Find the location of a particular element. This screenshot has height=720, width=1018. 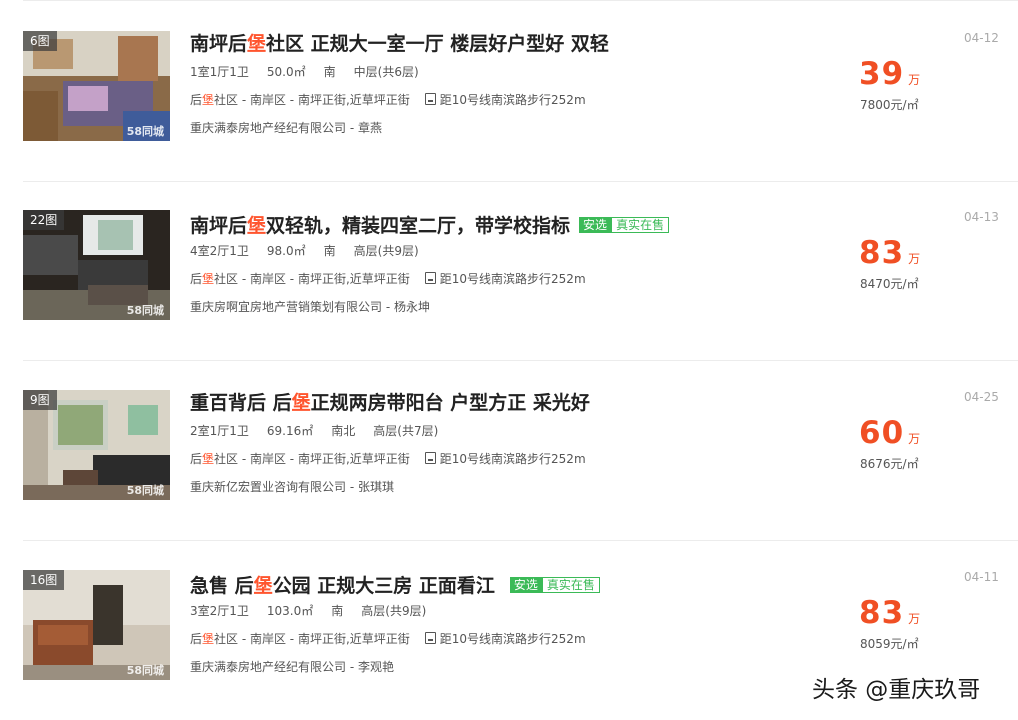

listing-photo: 16图 58同城 is located at coordinates (96, 625).